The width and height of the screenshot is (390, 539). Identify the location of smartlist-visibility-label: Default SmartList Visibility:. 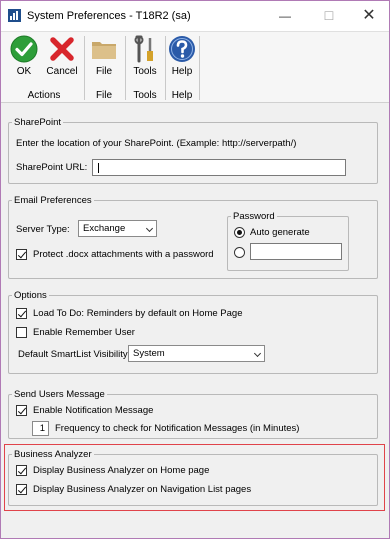
(74, 354).